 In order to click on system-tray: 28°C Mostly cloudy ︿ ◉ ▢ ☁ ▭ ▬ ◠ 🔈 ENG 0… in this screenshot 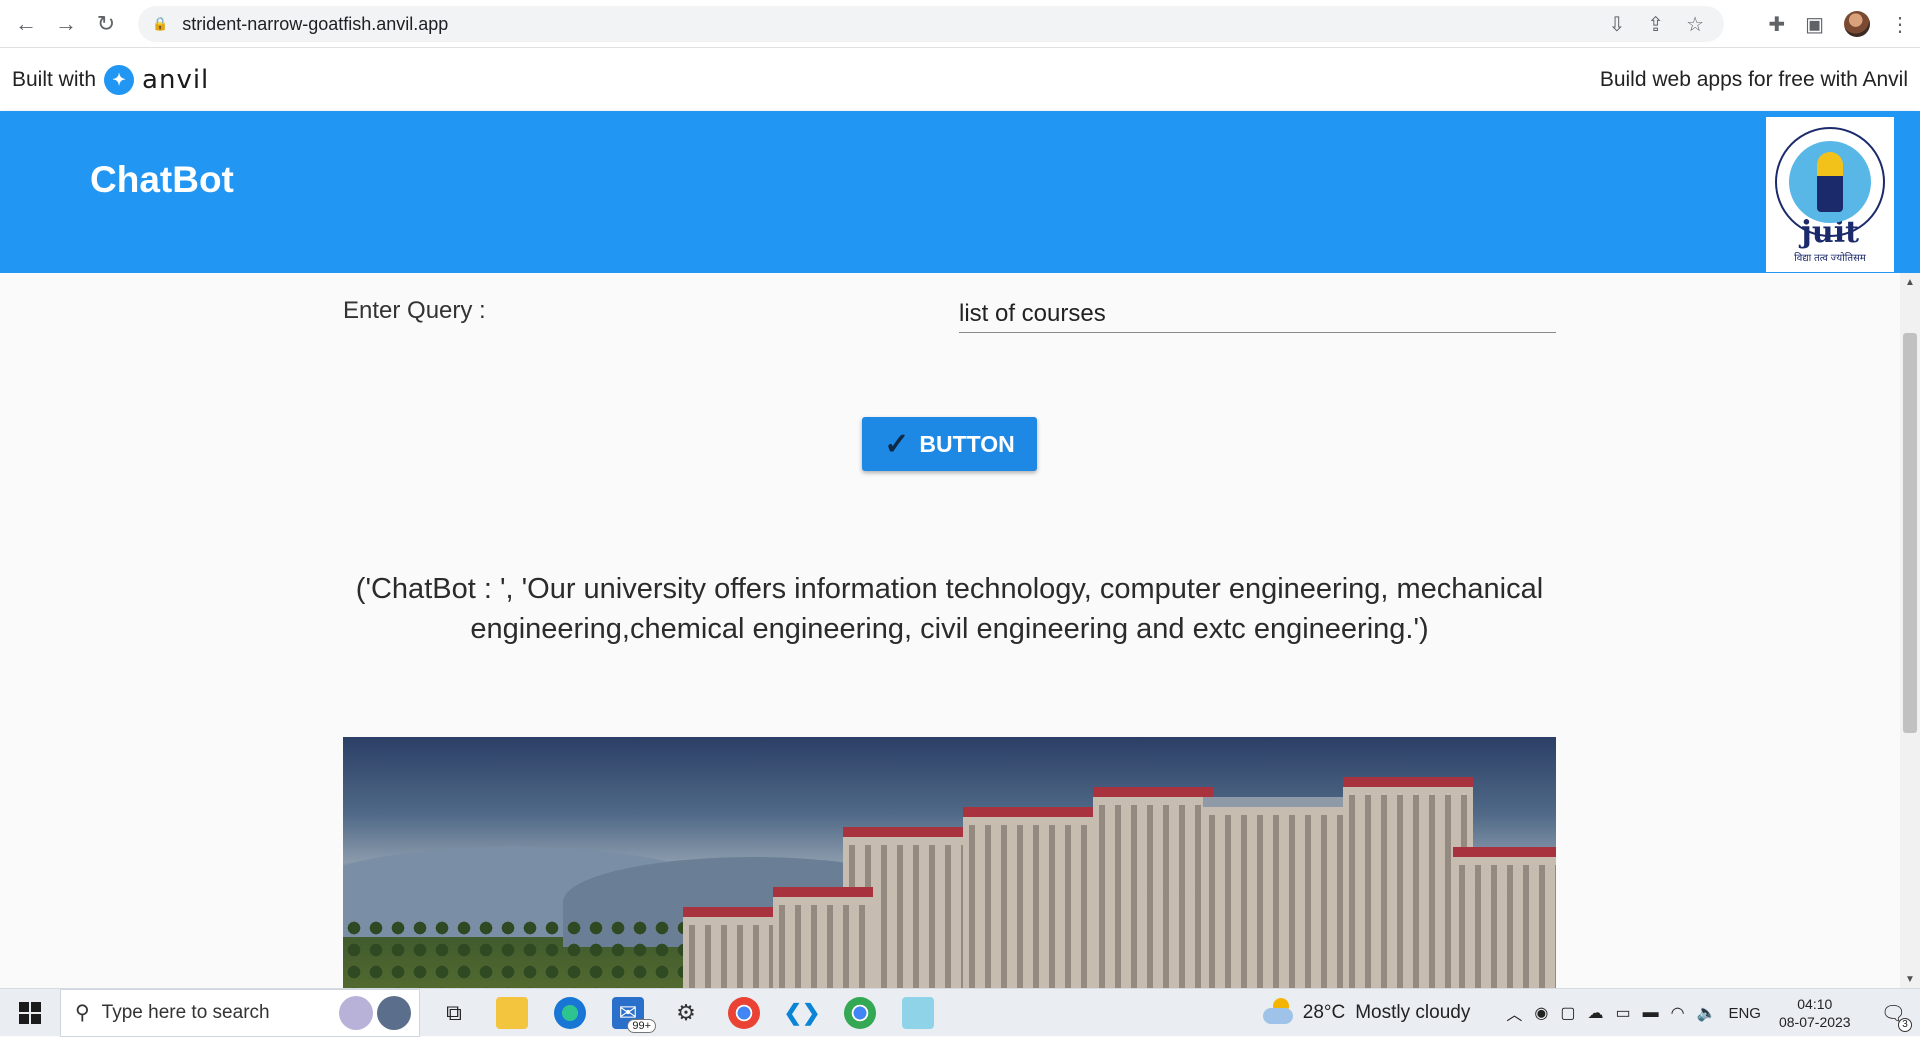, I will do `click(1591, 1013)`.